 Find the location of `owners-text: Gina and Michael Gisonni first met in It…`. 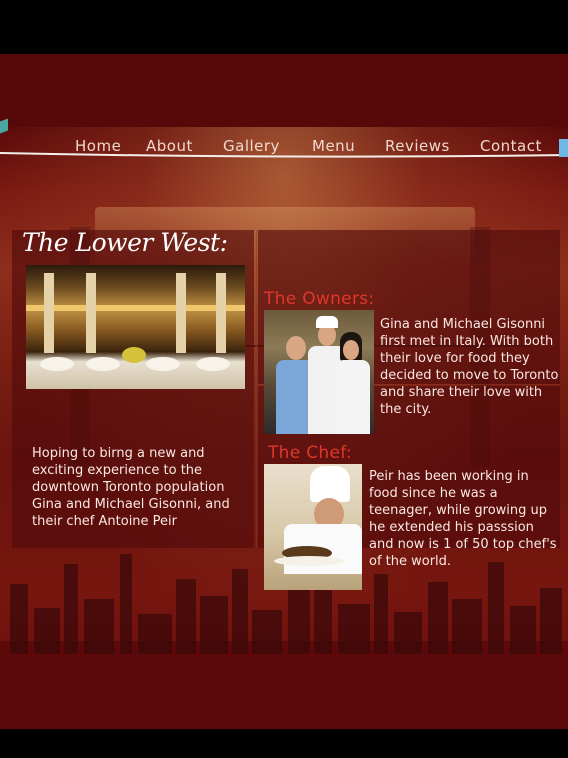

owners-text: Gina and Michael Gisonni first met in It… is located at coordinates (469, 367).